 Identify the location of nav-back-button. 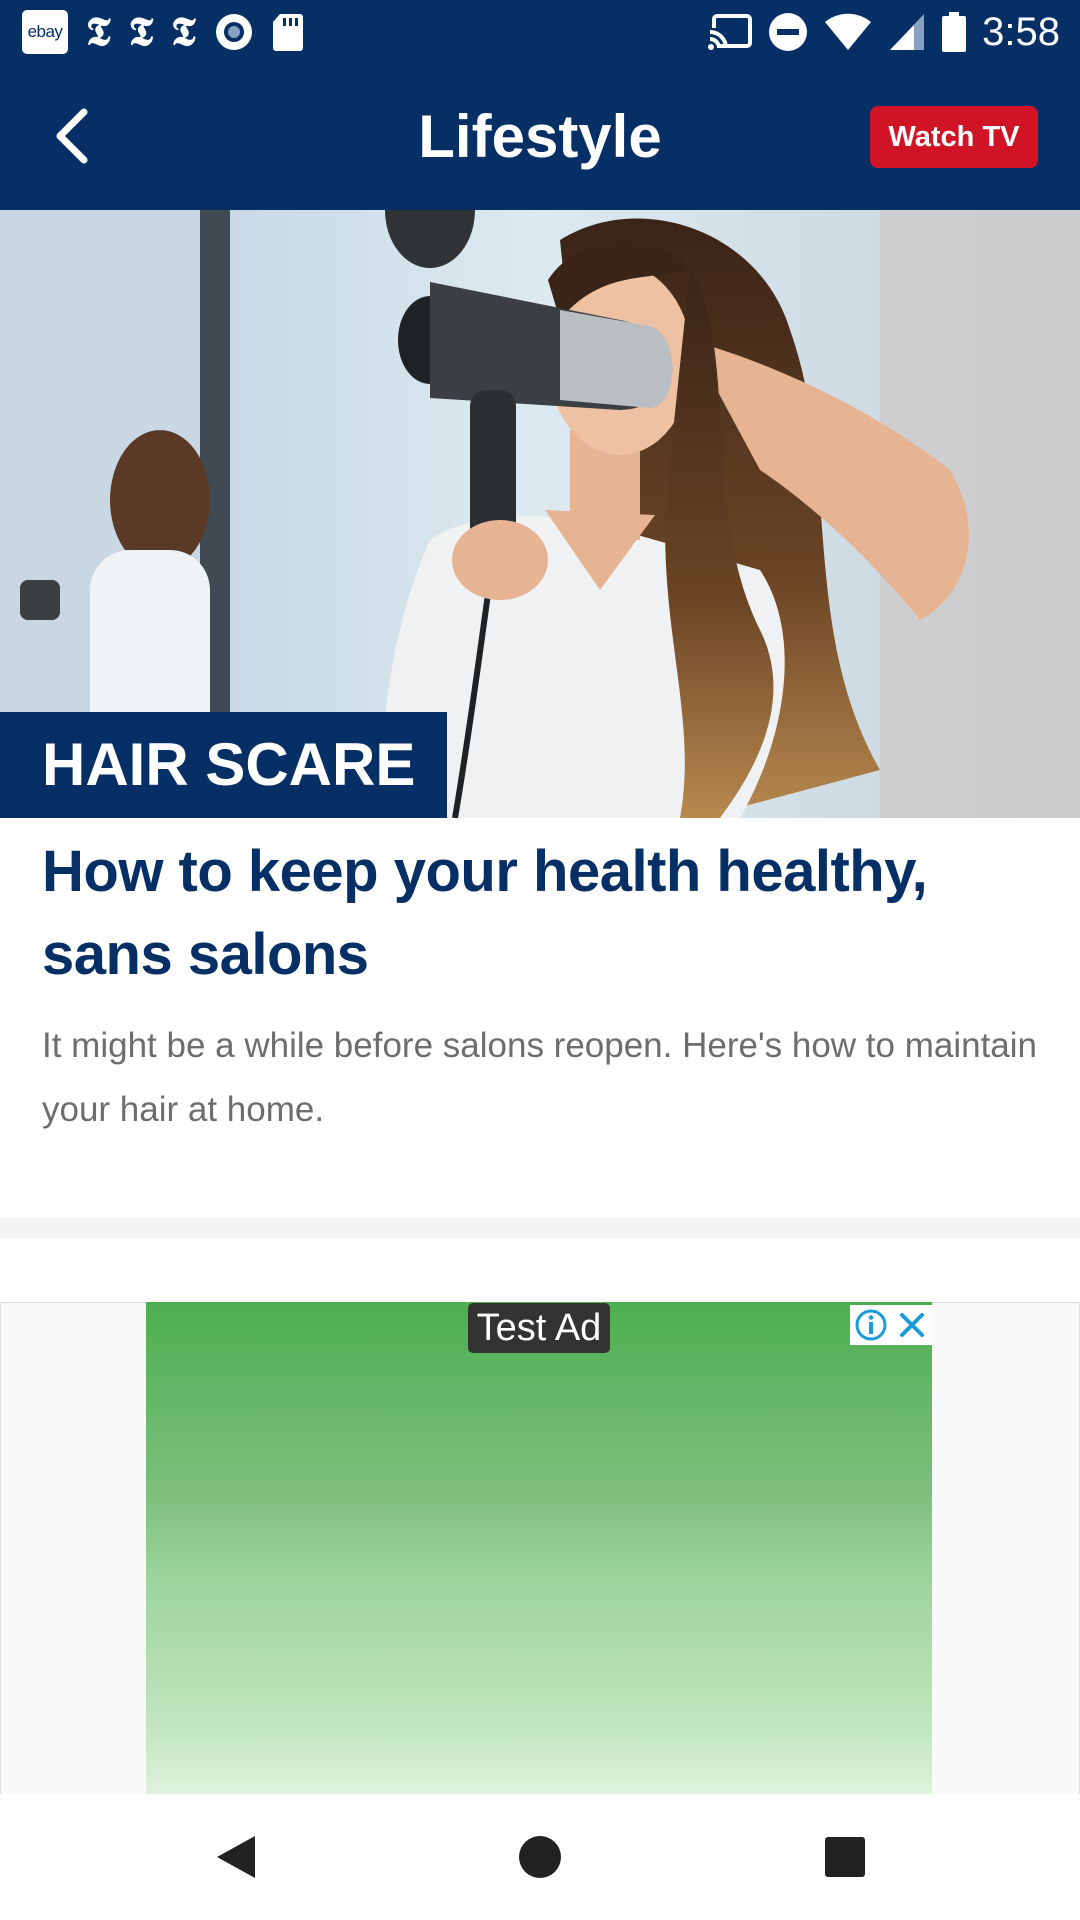
(235, 1857).